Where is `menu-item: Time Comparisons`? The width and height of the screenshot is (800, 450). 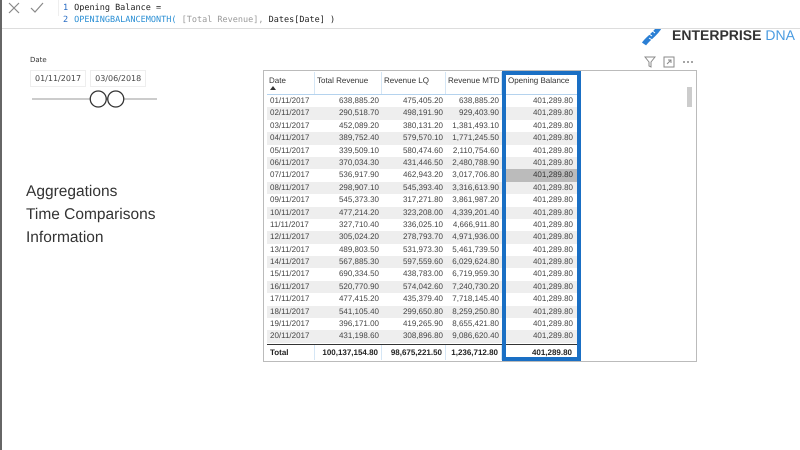
menu-item: Time Comparisons is located at coordinates (91, 214).